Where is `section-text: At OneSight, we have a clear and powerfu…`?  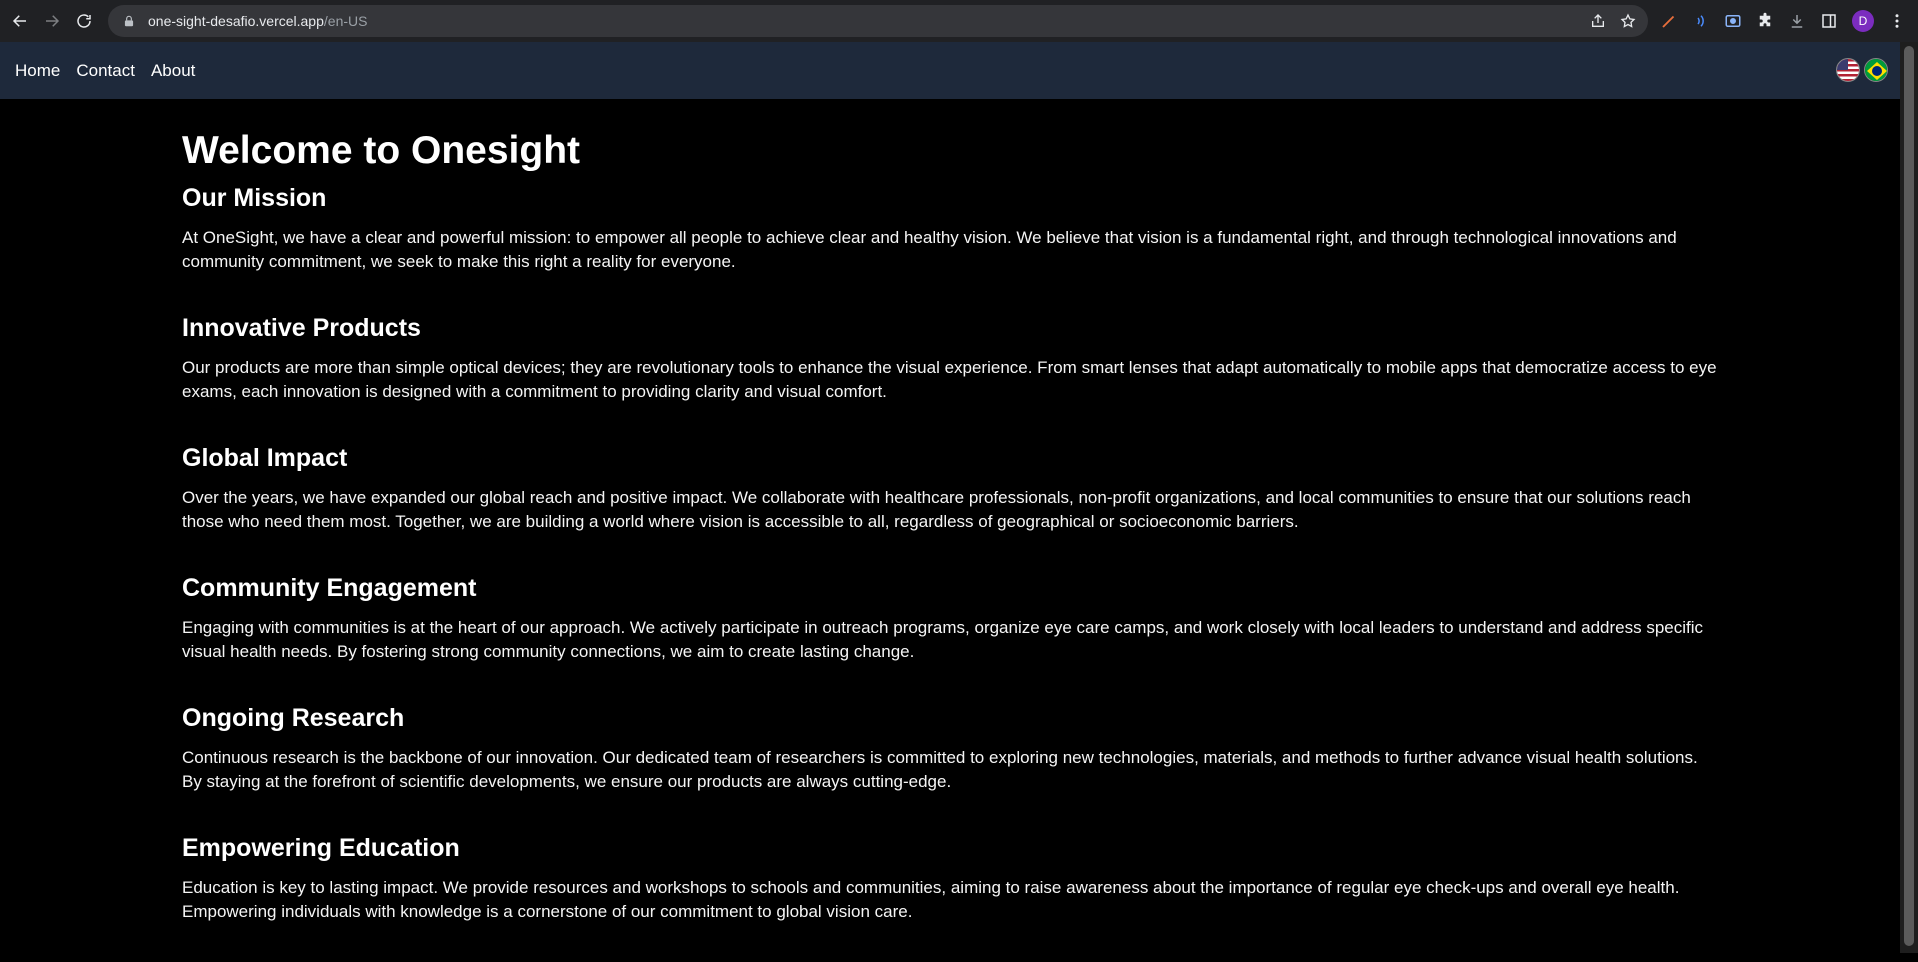 section-text: At OneSight, we have a clear and powerfu… is located at coordinates (929, 249).